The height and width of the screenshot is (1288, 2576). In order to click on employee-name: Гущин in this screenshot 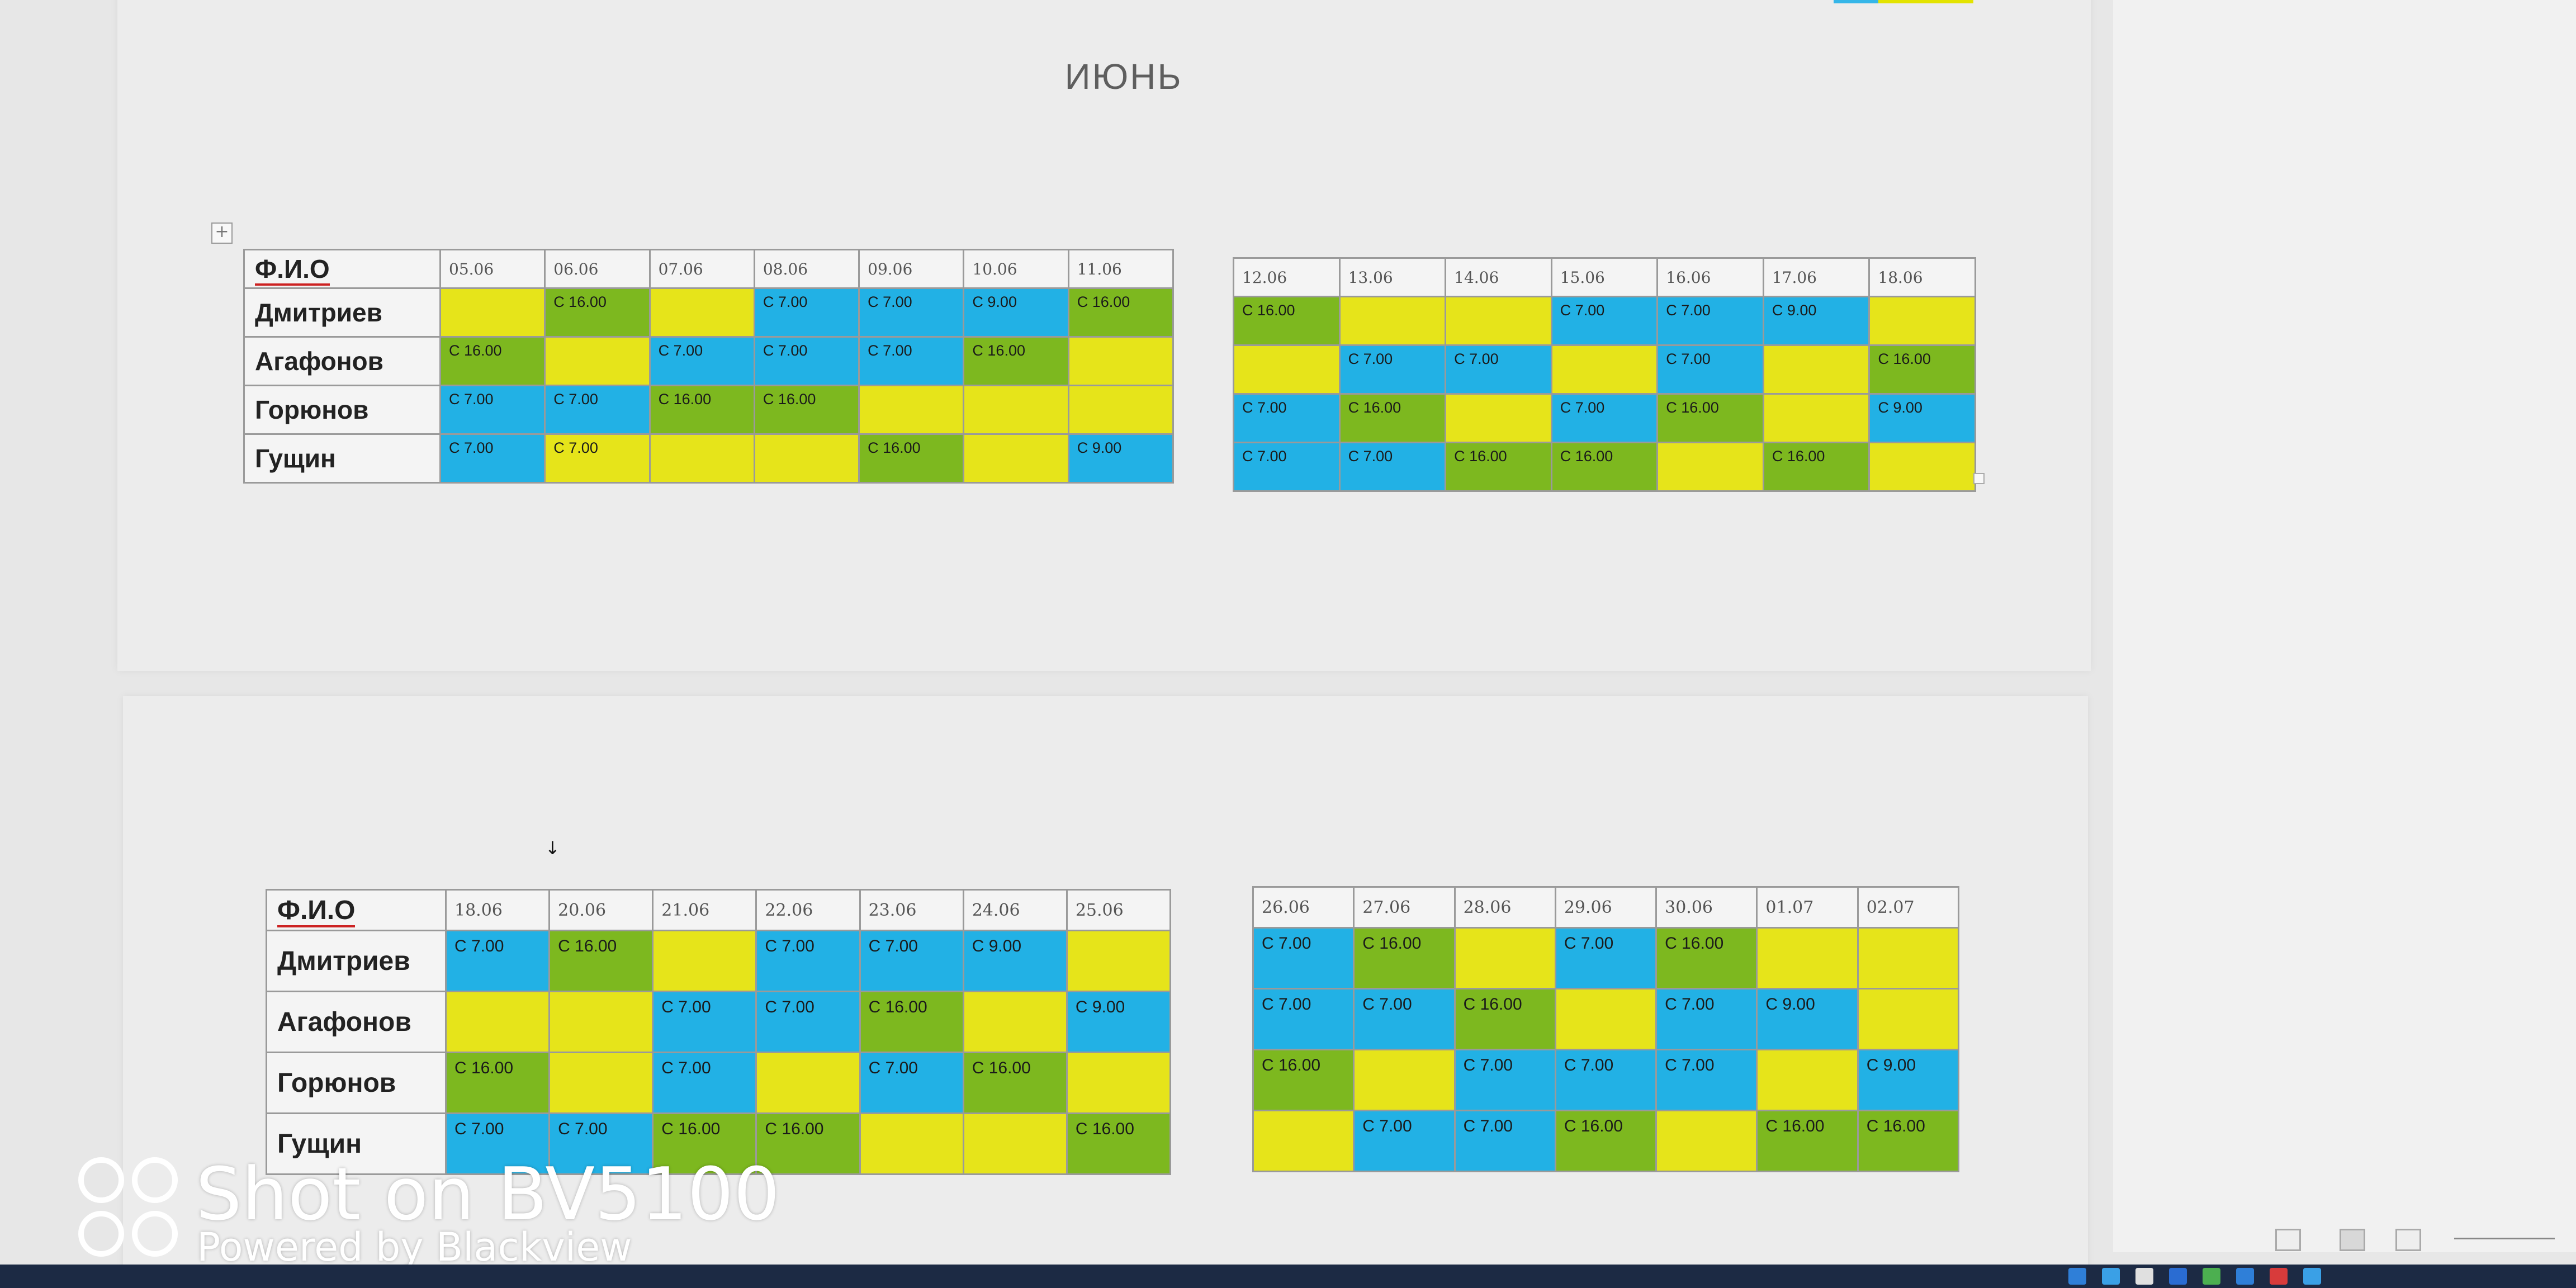, I will do `click(342, 458)`.